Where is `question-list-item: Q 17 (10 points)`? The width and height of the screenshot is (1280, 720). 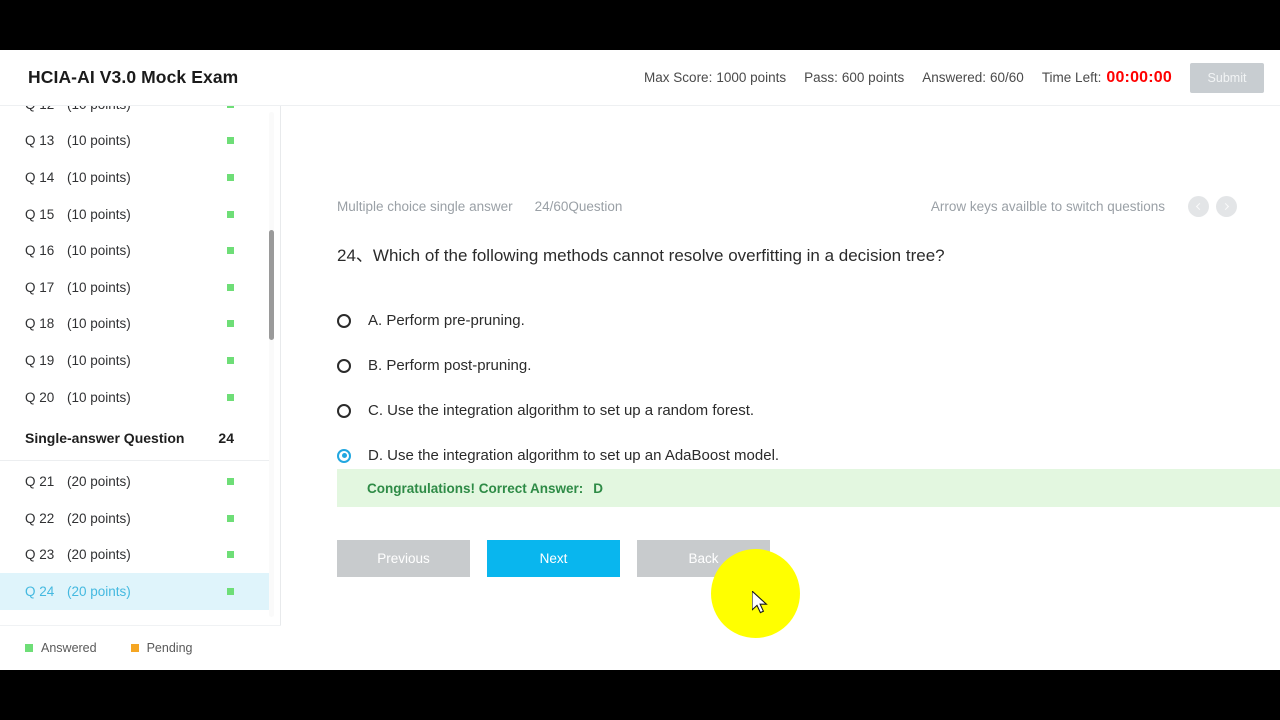
question-list-item: Q 17 (10 points) is located at coordinates (135, 287).